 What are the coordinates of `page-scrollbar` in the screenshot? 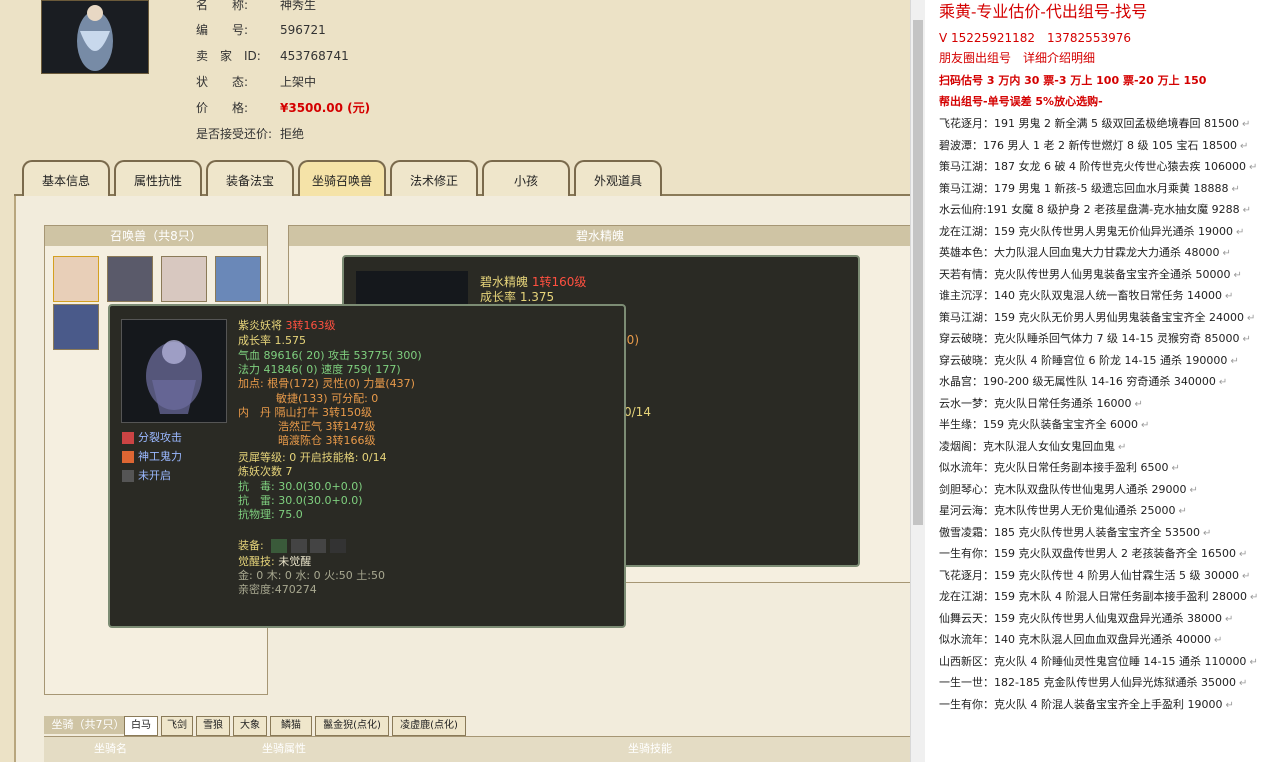 It's located at (917, 381).